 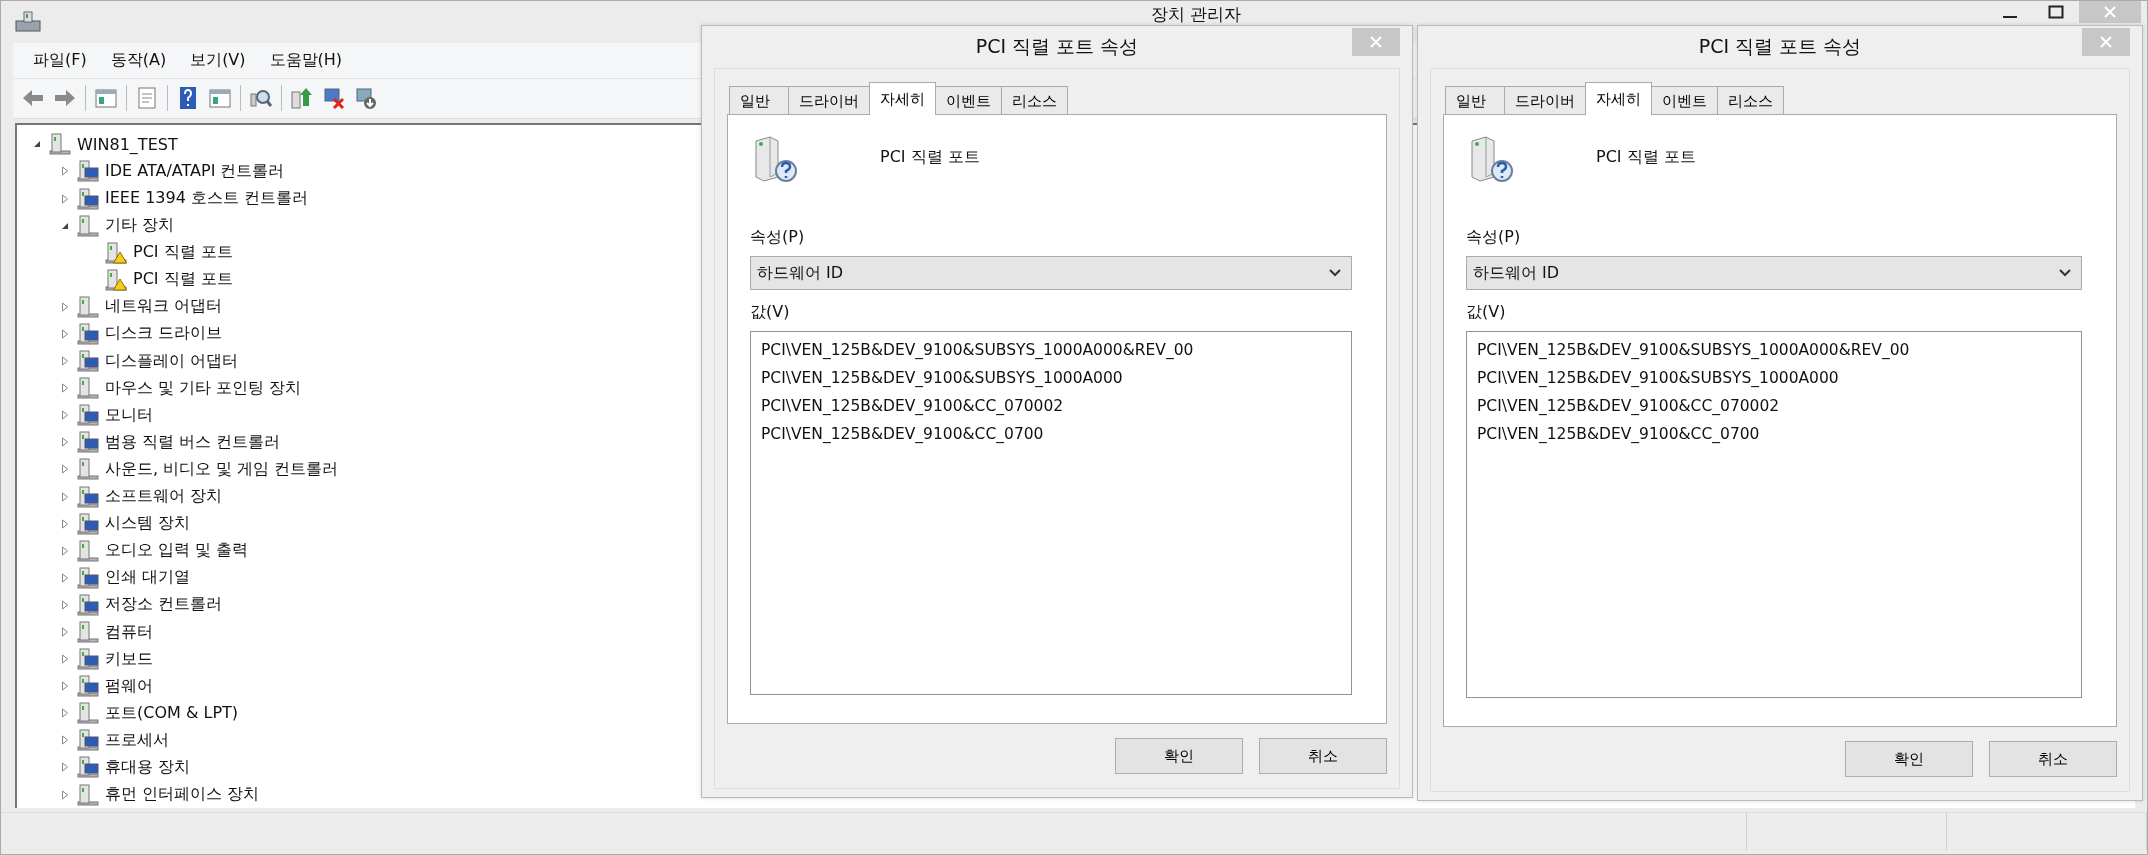 What do you see at coordinates (366, 98) in the screenshot?
I see `down-arrow-icon` at bounding box center [366, 98].